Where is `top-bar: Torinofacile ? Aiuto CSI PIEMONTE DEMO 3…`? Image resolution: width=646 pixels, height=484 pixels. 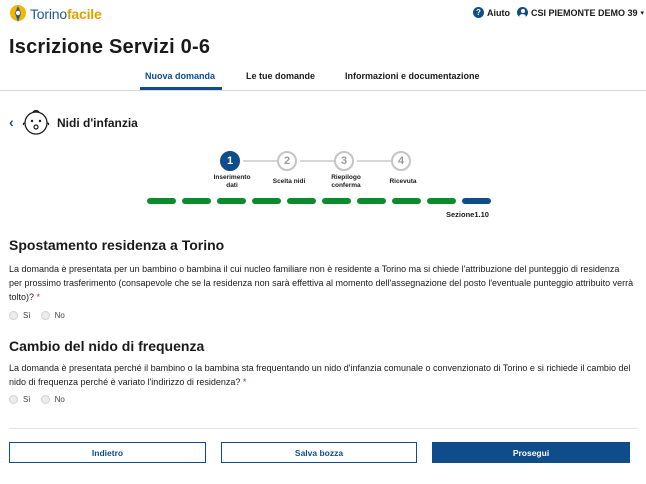 top-bar: Torinofacile ? Aiuto CSI PIEMONTE DEMO 3… is located at coordinates (323, 15).